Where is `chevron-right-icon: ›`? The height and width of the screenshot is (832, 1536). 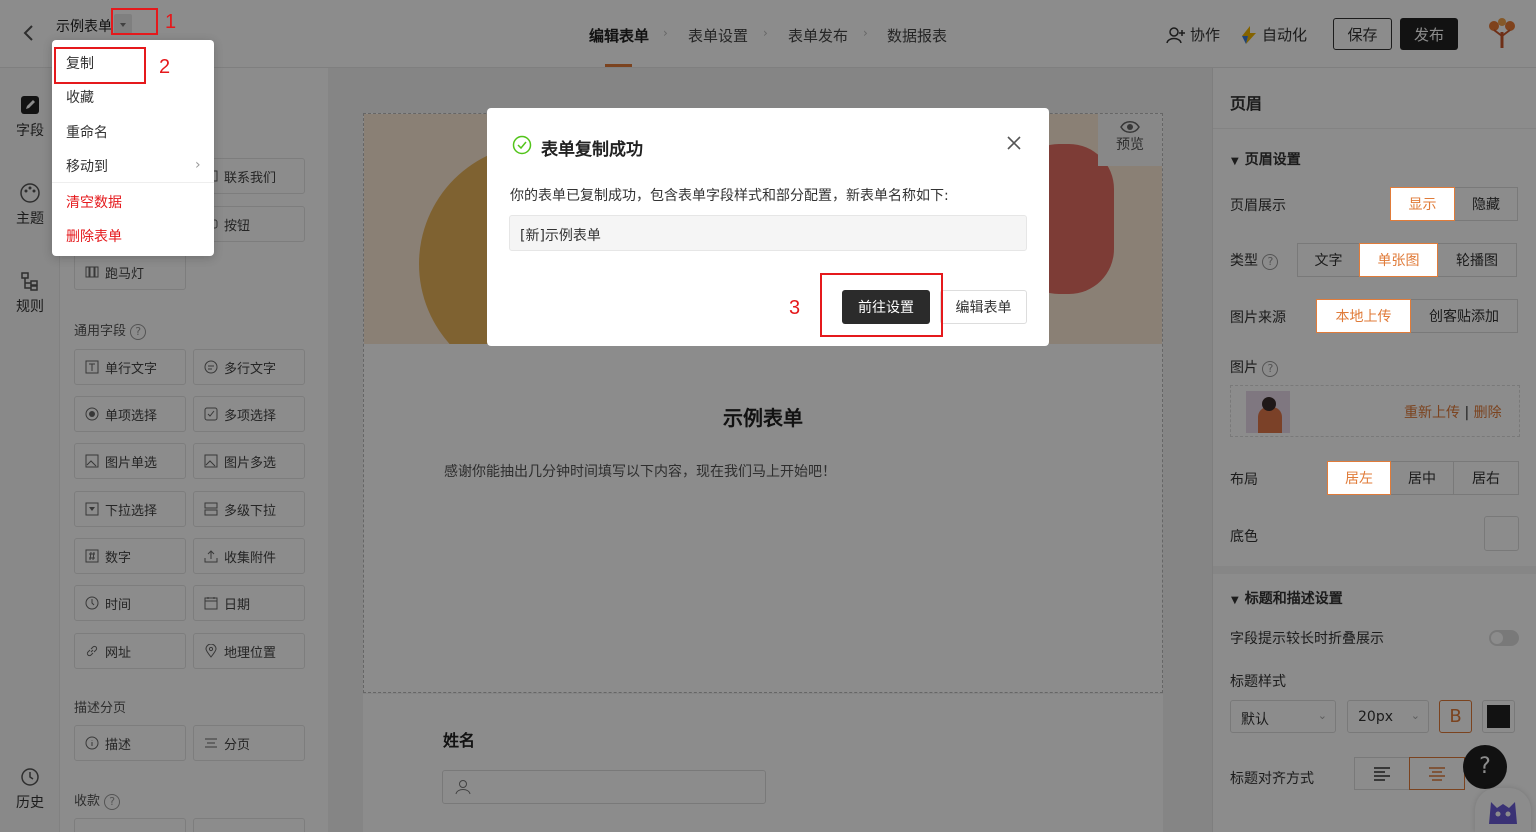
chevron-right-icon: › is located at coordinates (198, 165).